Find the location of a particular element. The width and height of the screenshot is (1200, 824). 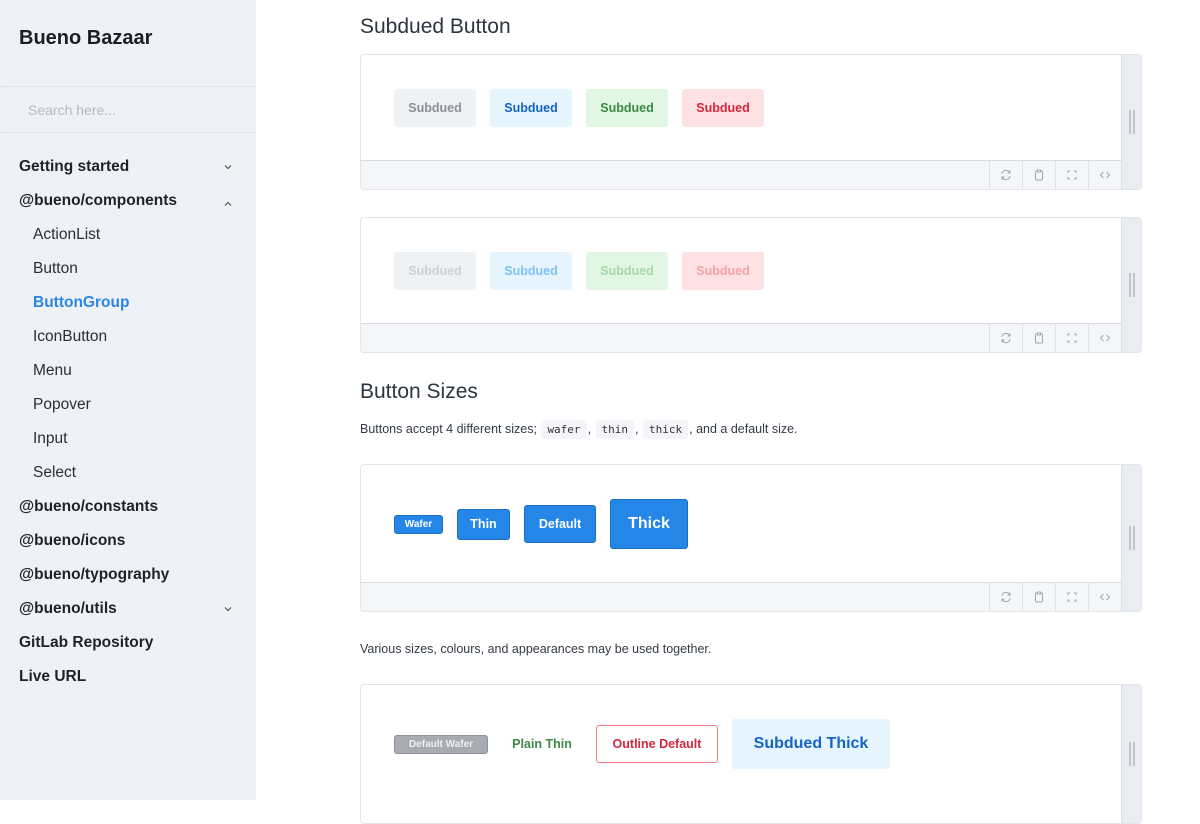

sidebar-item-bueno-components: @bueno/components is located at coordinates (128, 201).